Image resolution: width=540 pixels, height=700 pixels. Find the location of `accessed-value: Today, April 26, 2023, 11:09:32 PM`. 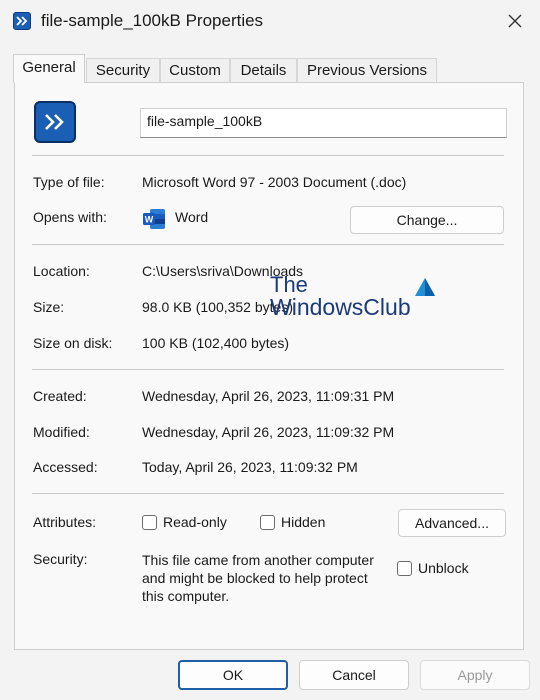

accessed-value: Today, April 26, 2023, 11:09:32 PM is located at coordinates (250, 467).